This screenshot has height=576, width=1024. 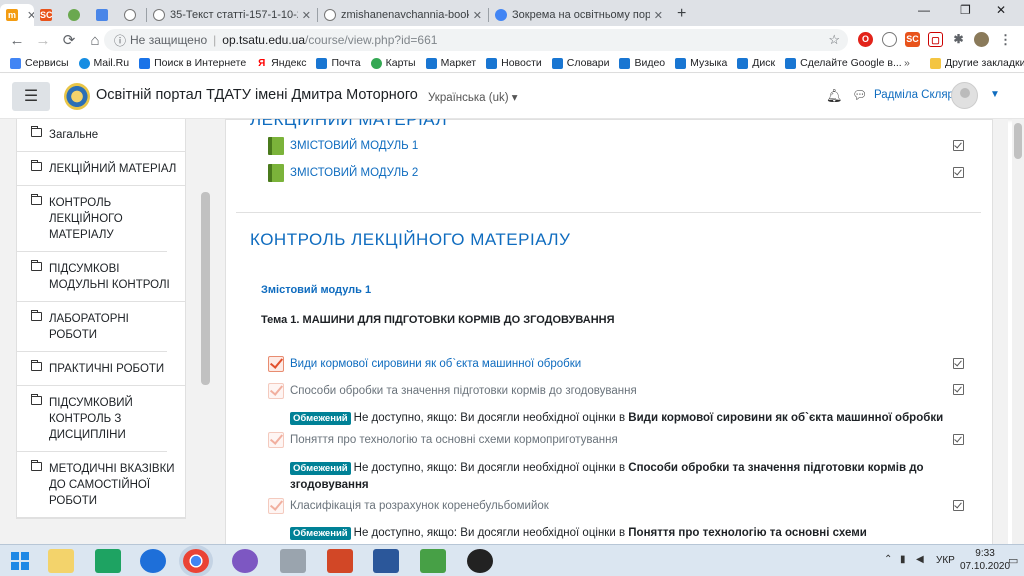 What do you see at coordinates (276, 391) in the screenshot?
I see `quiz-icon` at bounding box center [276, 391].